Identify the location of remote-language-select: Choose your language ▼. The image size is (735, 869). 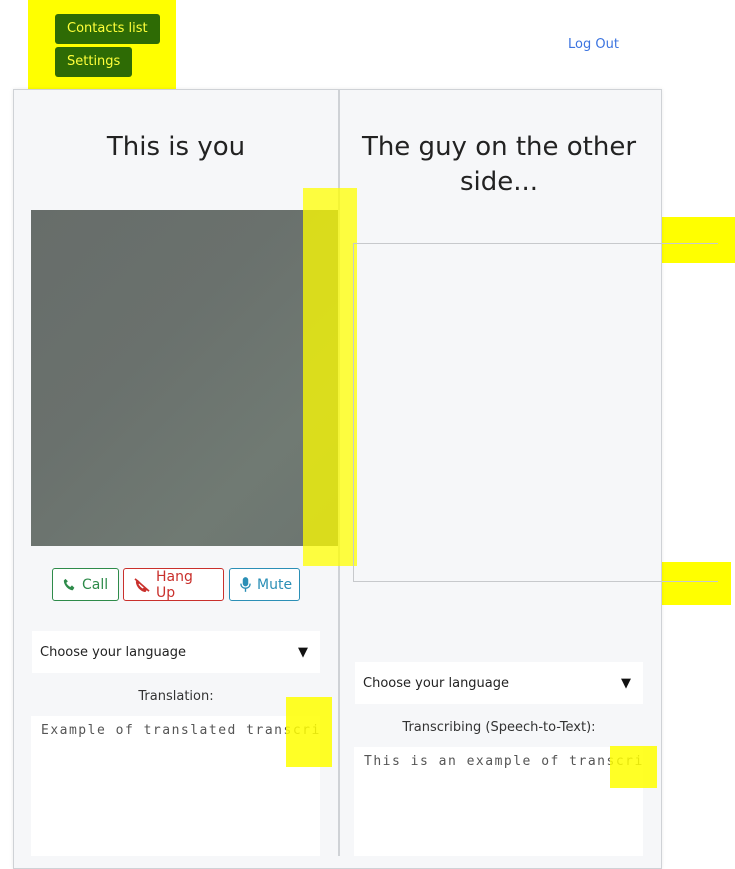
(499, 683).